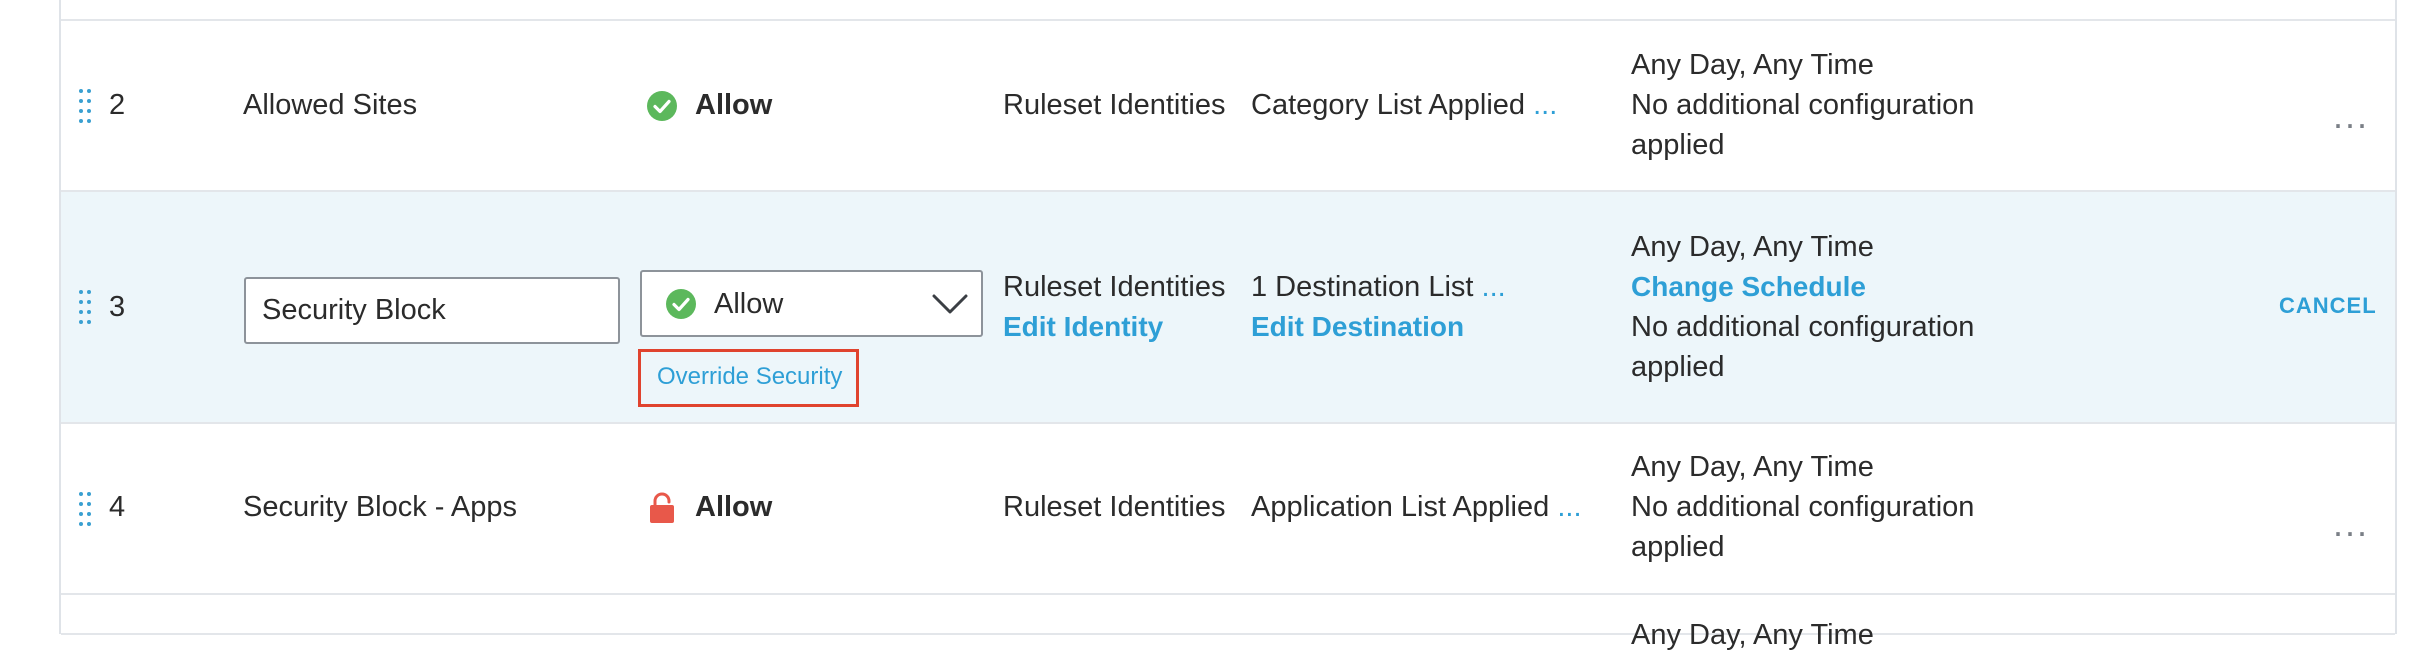 This screenshot has height=655, width=2430. What do you see at coordinates (117, 307) in the screenshot?
I see `rule-number: 3` at bounding box center [117, 307].